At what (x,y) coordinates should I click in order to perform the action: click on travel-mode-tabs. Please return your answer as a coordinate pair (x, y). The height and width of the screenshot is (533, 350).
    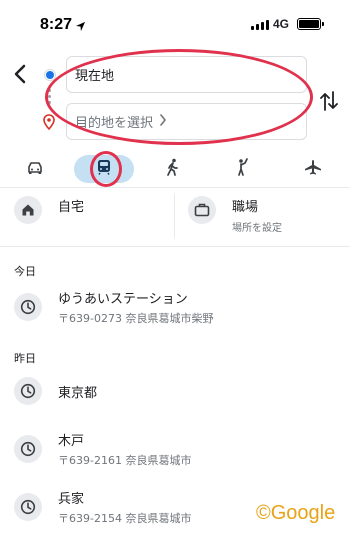
    Looking at the image, I should click on (175, 170).